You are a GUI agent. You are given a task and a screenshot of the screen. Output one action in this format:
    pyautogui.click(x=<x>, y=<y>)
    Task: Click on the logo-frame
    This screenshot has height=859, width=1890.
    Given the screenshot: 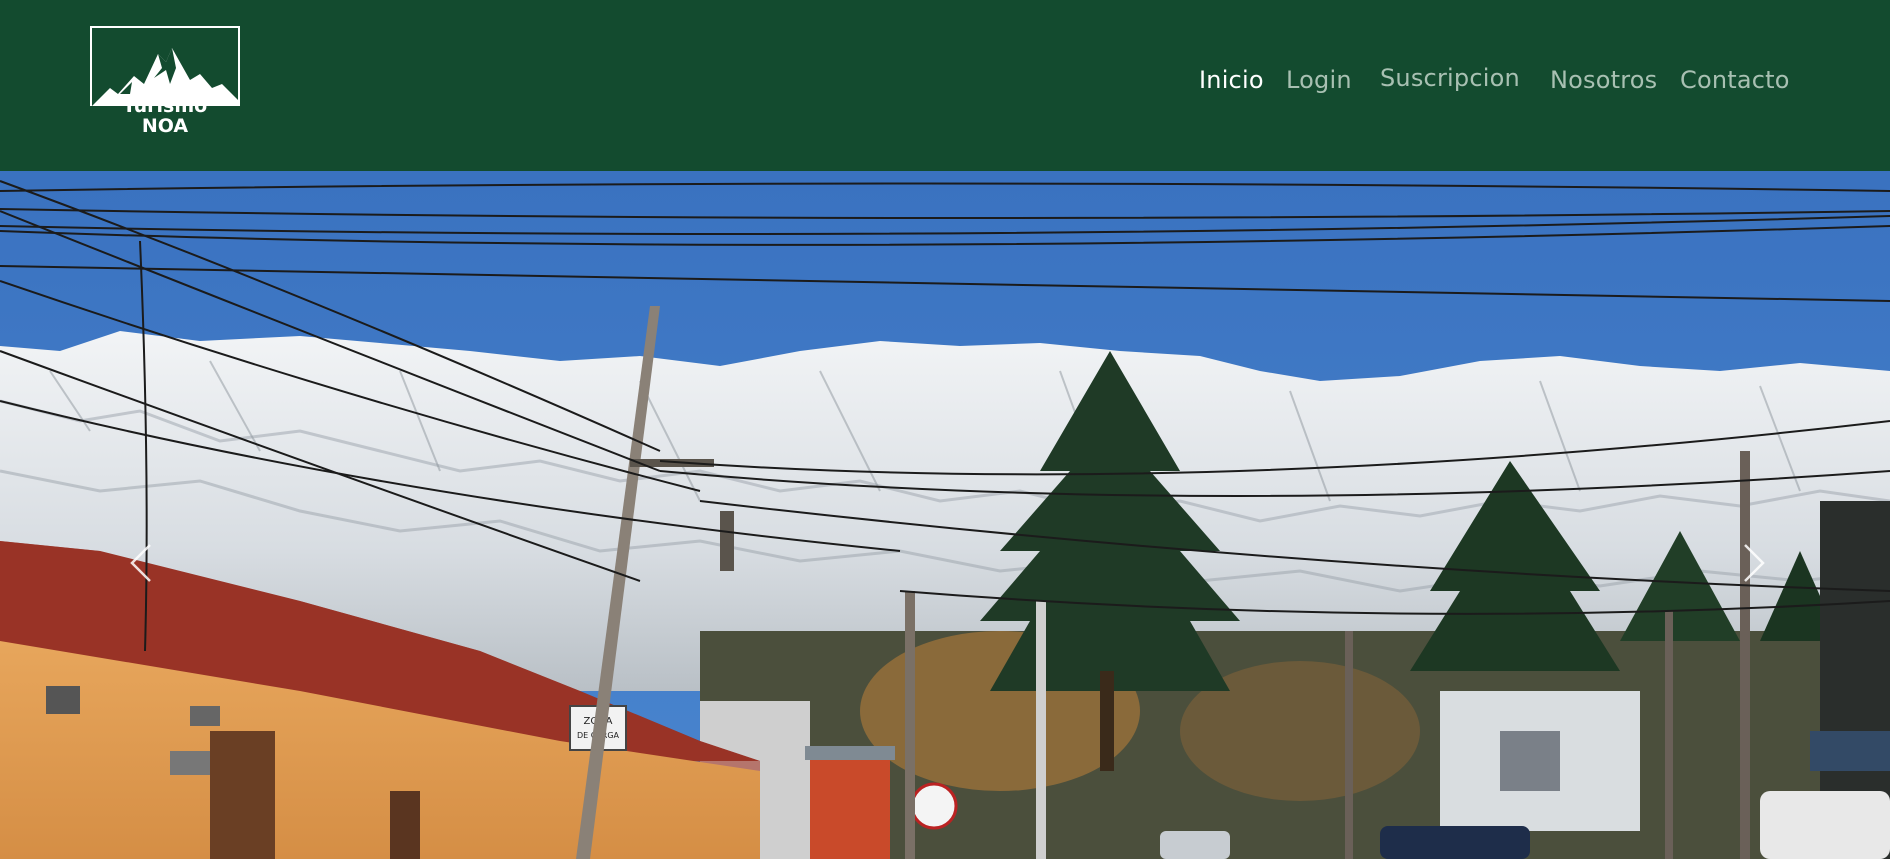 What is the action you would take?
    pyautogui.click(x=165, y=66)
    